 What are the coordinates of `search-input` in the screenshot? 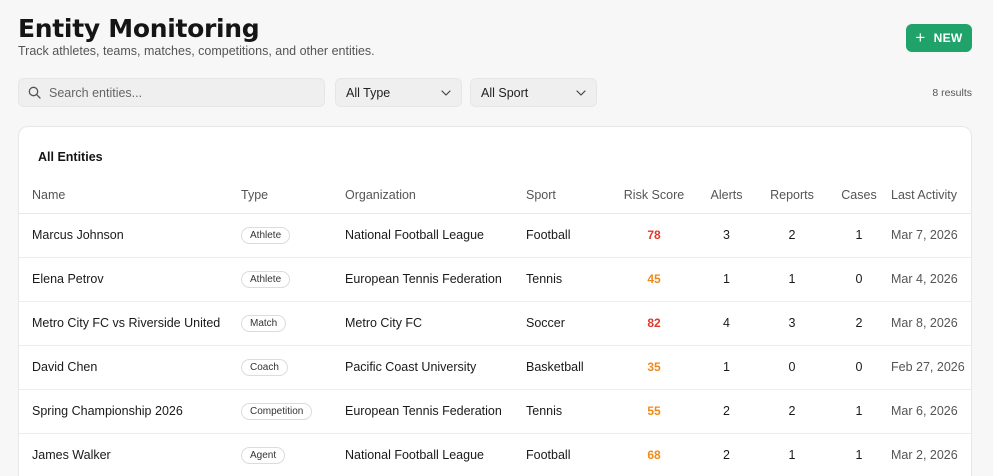 It's located at (174, 92).